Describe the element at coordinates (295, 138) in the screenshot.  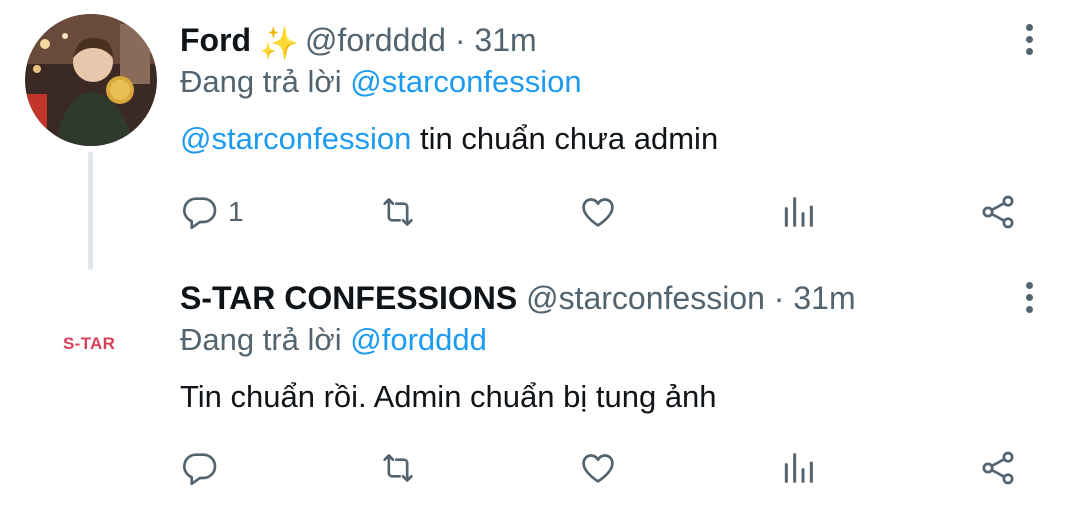
I see `mention-link: @starconfession` at that location.